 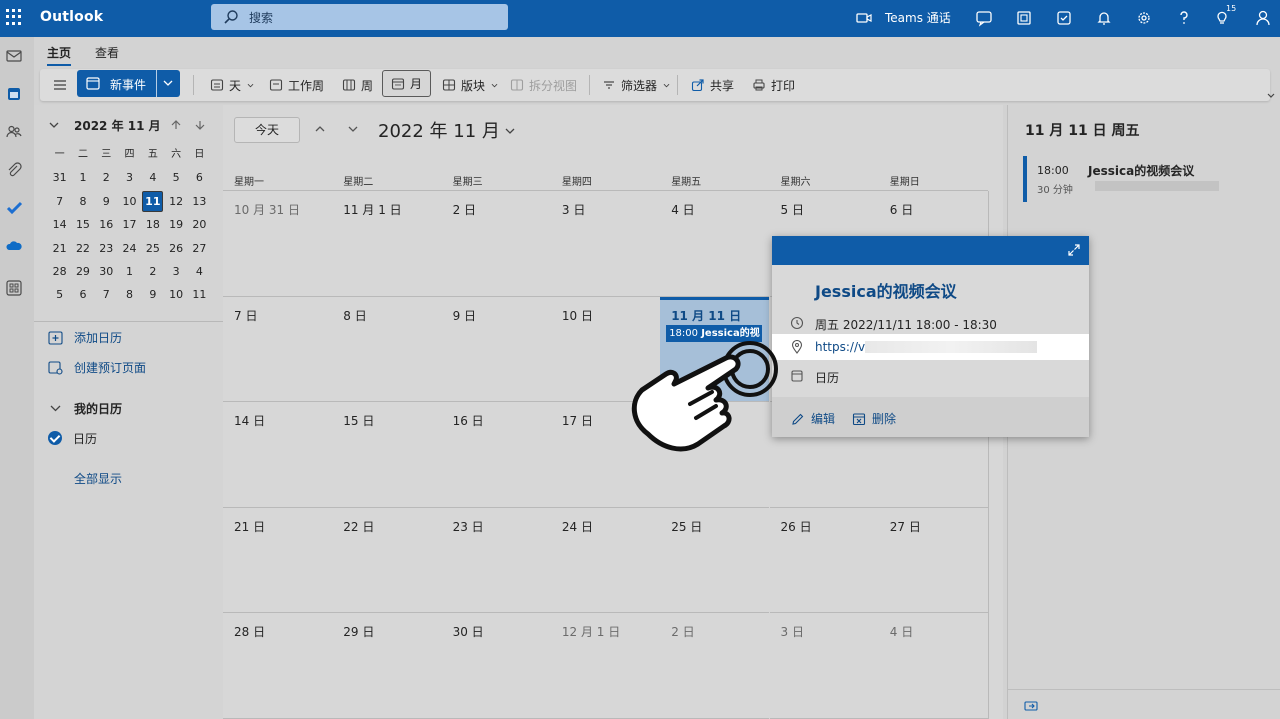 What do you see at coordinates (824, 561) in the screenshot?
I see `day-cell: 26 日` at bounding box center [824, 561].